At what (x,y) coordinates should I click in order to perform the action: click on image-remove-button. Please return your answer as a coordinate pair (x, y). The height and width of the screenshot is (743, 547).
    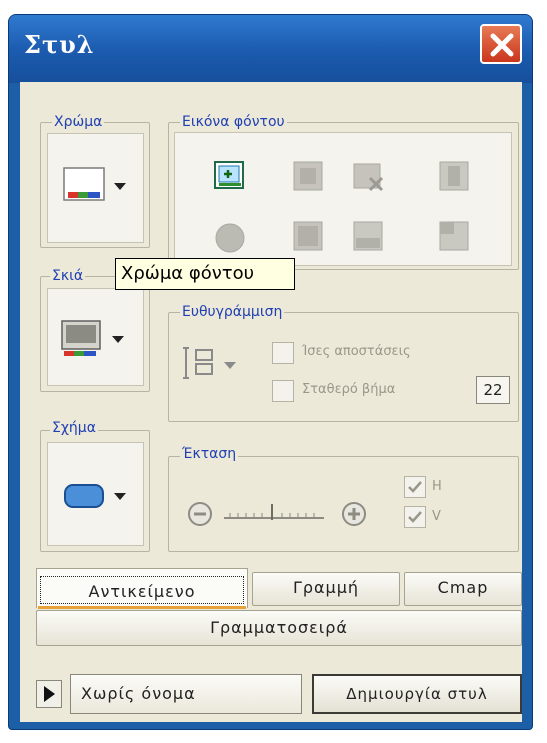
    Looking at the image, I should click on (368, 178).